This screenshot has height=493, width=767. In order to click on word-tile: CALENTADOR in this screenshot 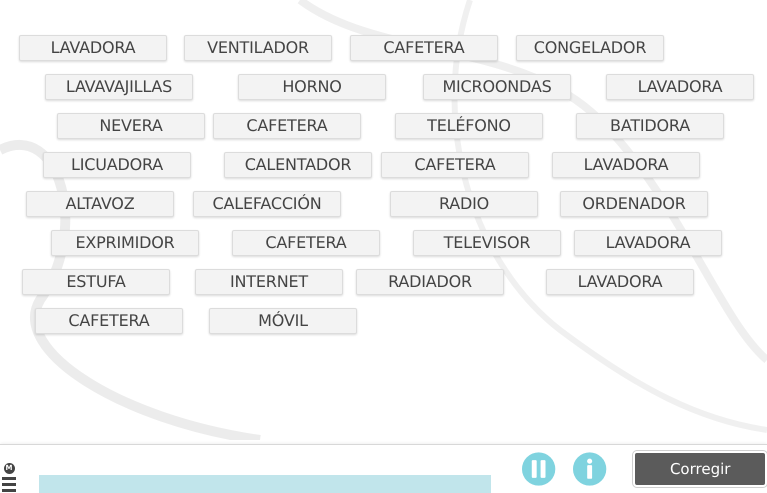, I will do `click(298, 165)`.